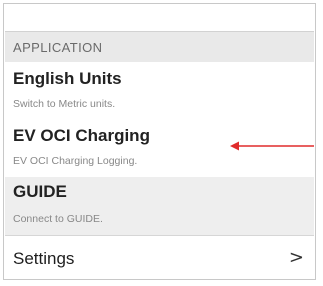 The width and height of the screenshot is (323, 286). Describe the element at coordinates (75, 161) in the screenshot. I see `menu-item-subtitle: EV OCI Charging Logging.` at that location.